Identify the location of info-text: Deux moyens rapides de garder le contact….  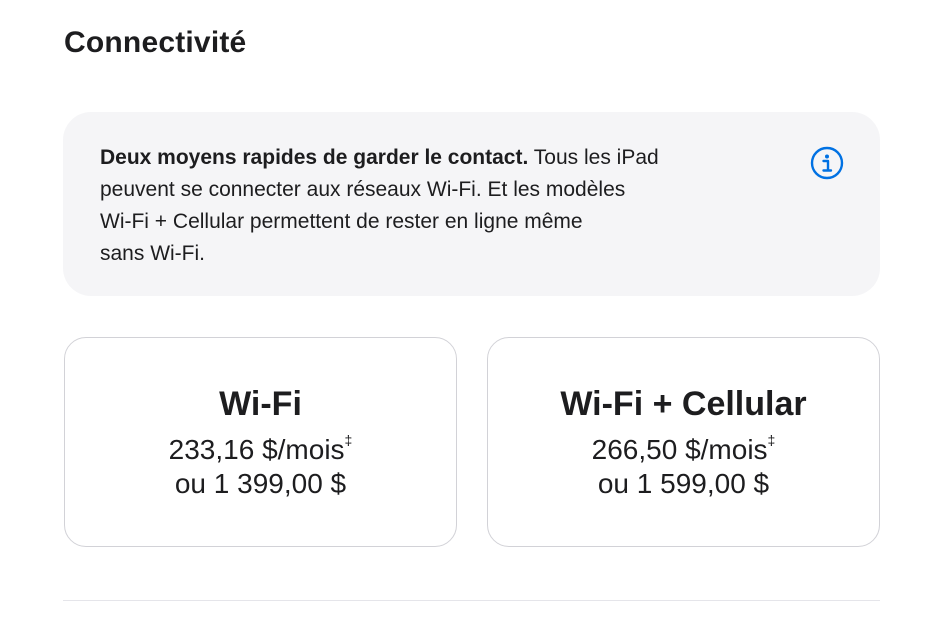
(430, 206).